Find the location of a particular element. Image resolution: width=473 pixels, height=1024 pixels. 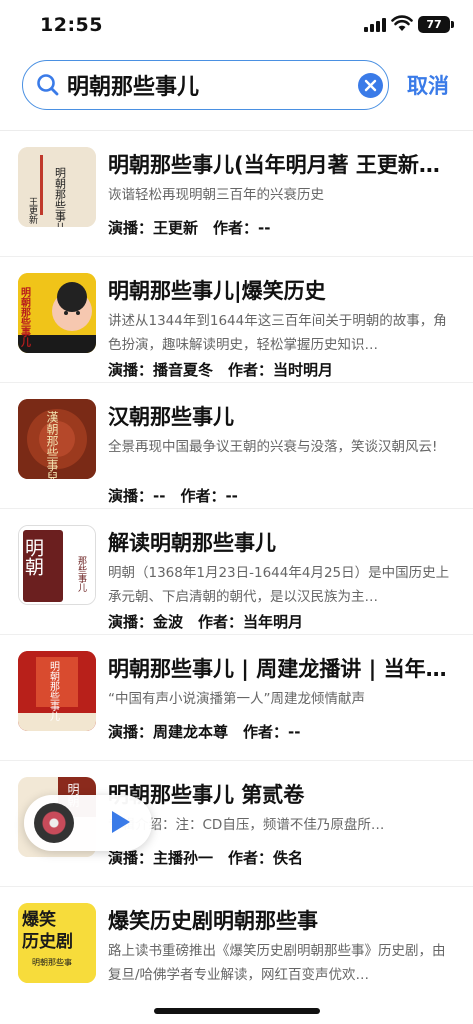

cover-title-text: 漢朝那些事兒 is located at coordinates (52, 445).